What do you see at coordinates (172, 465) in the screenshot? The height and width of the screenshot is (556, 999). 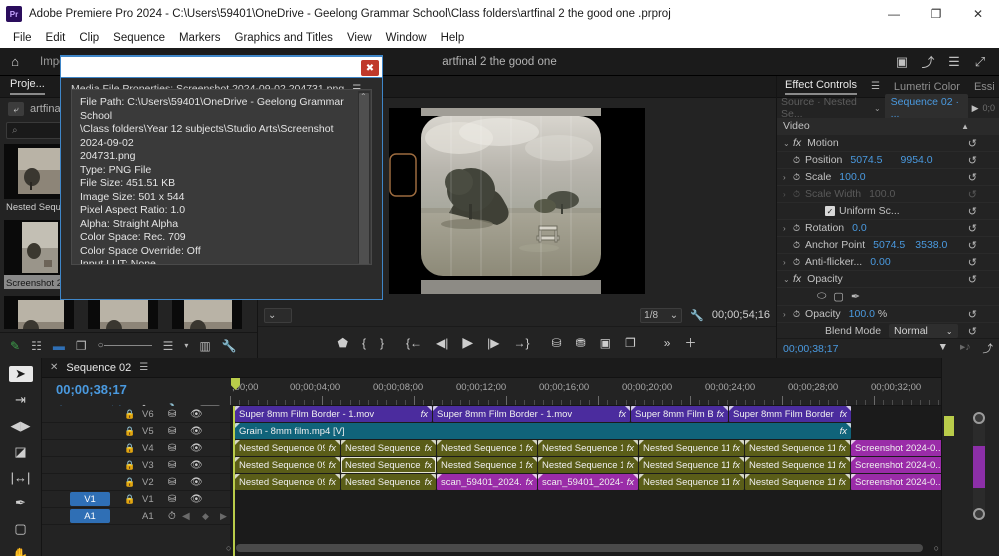 I see `sync-icon: ⛁` at bounding box center [172, 465].